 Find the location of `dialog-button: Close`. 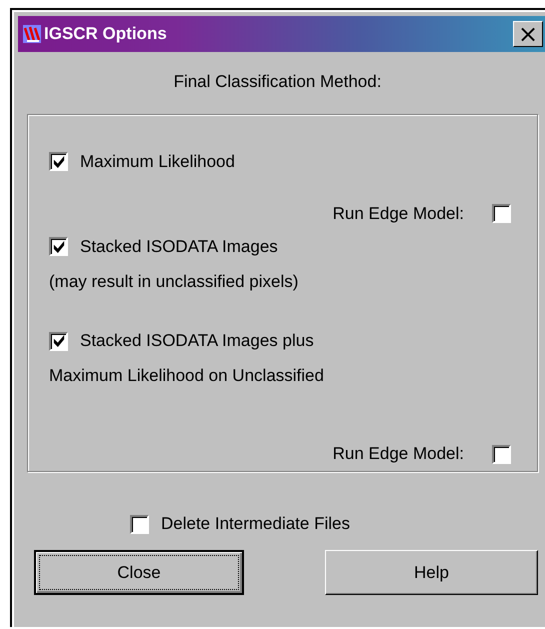

dialog-button: Close is located at coordinates (139, 572).